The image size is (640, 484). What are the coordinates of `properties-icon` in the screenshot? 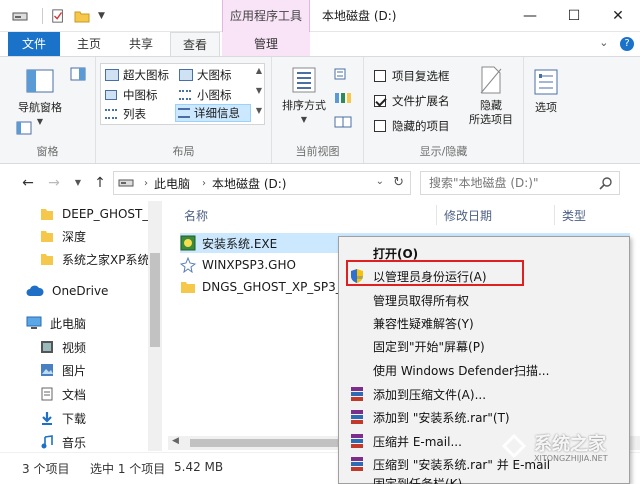 It's located at (58, 16).